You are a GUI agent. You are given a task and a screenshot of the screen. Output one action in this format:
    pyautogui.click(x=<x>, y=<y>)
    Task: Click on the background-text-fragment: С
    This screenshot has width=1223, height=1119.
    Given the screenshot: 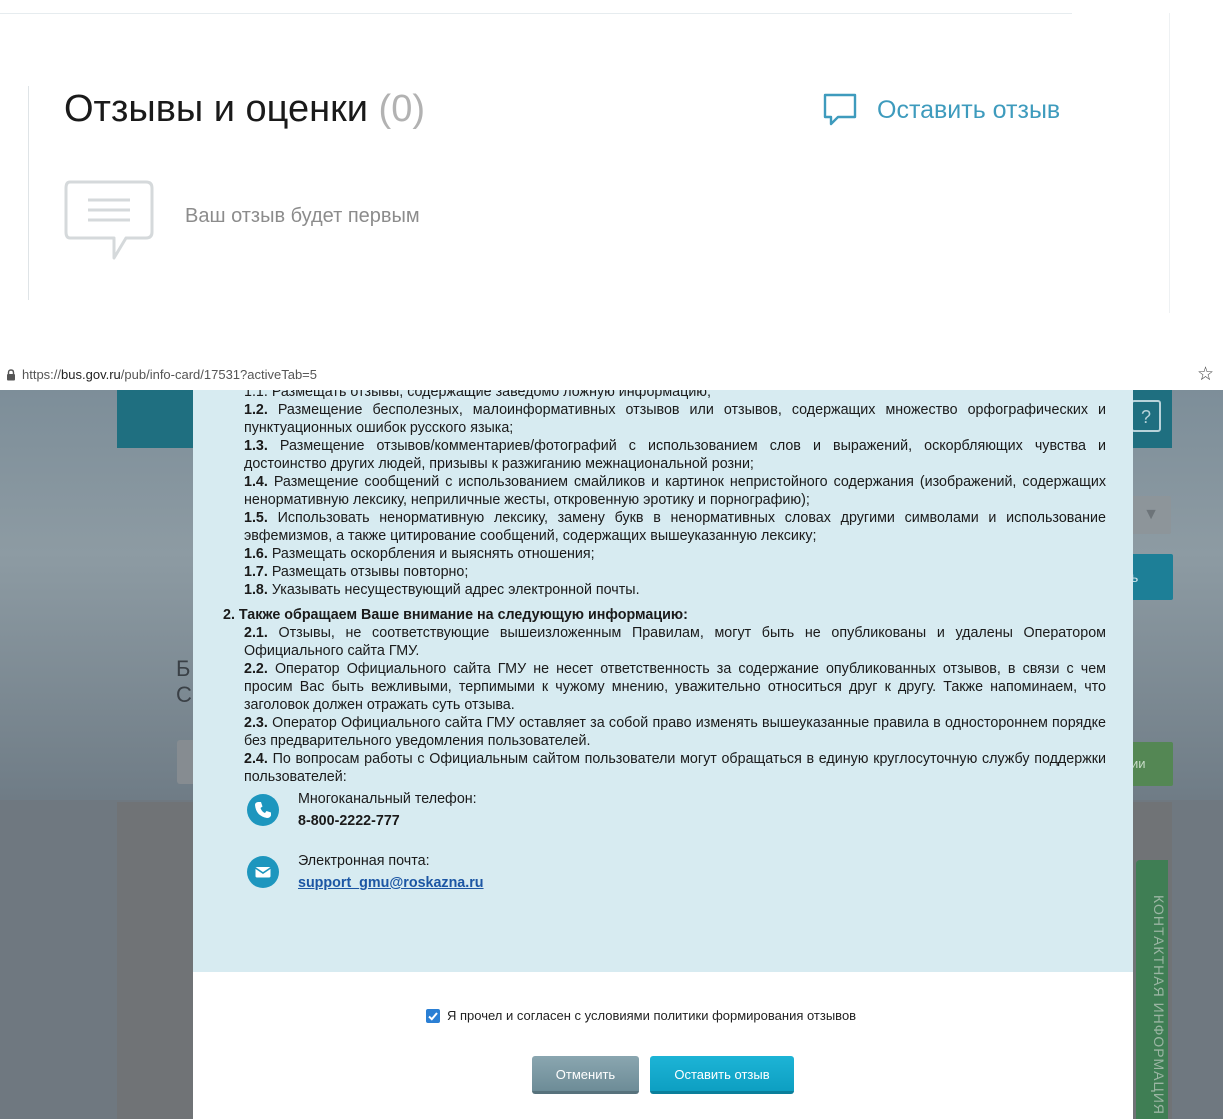 What is the action you would take?
    pyautogui.click(x=184, y=694)
    